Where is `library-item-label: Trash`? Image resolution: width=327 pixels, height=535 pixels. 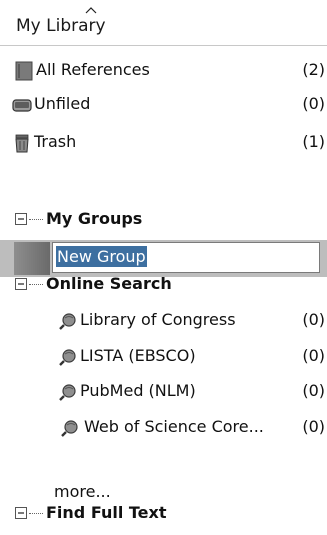 library-item-label: Trash is located at coordinates (55, 141).